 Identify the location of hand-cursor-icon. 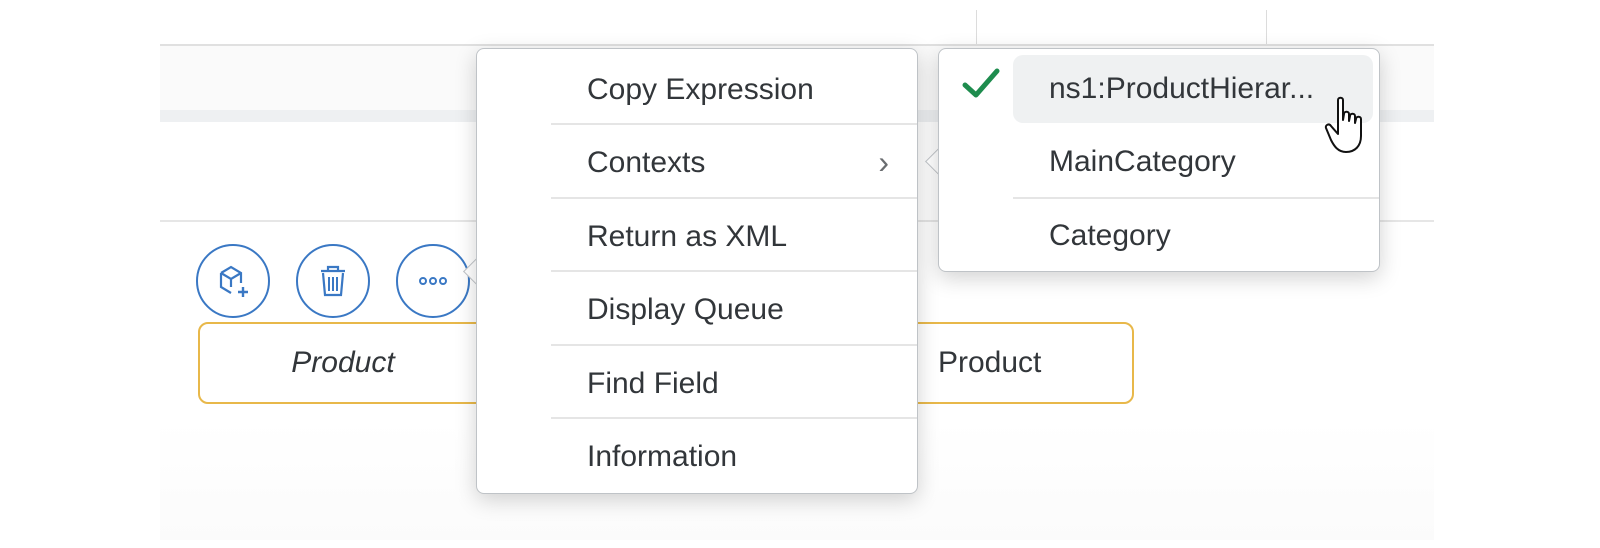
(1343, 124).